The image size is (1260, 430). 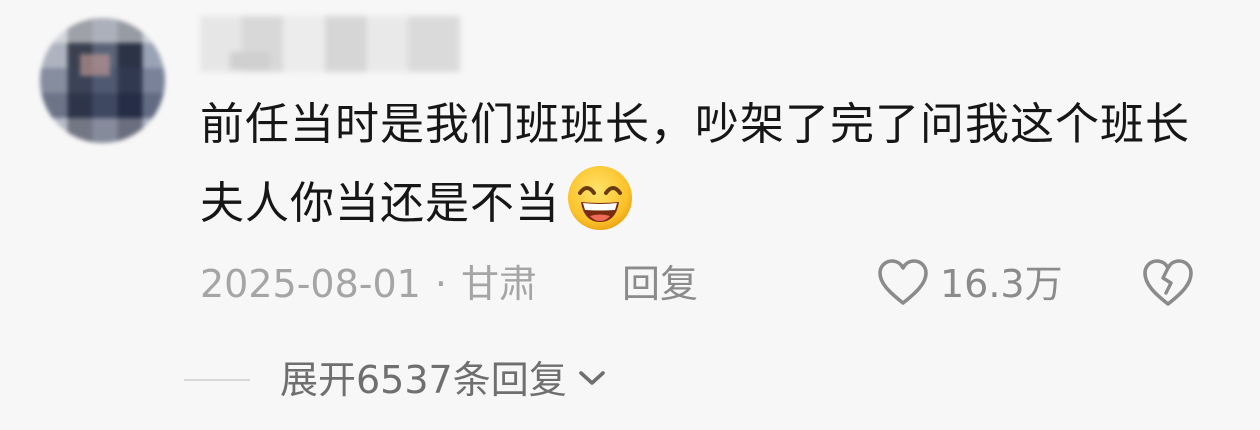 I want to click on comment-location: 甘肃, so click(x=498, y=284).